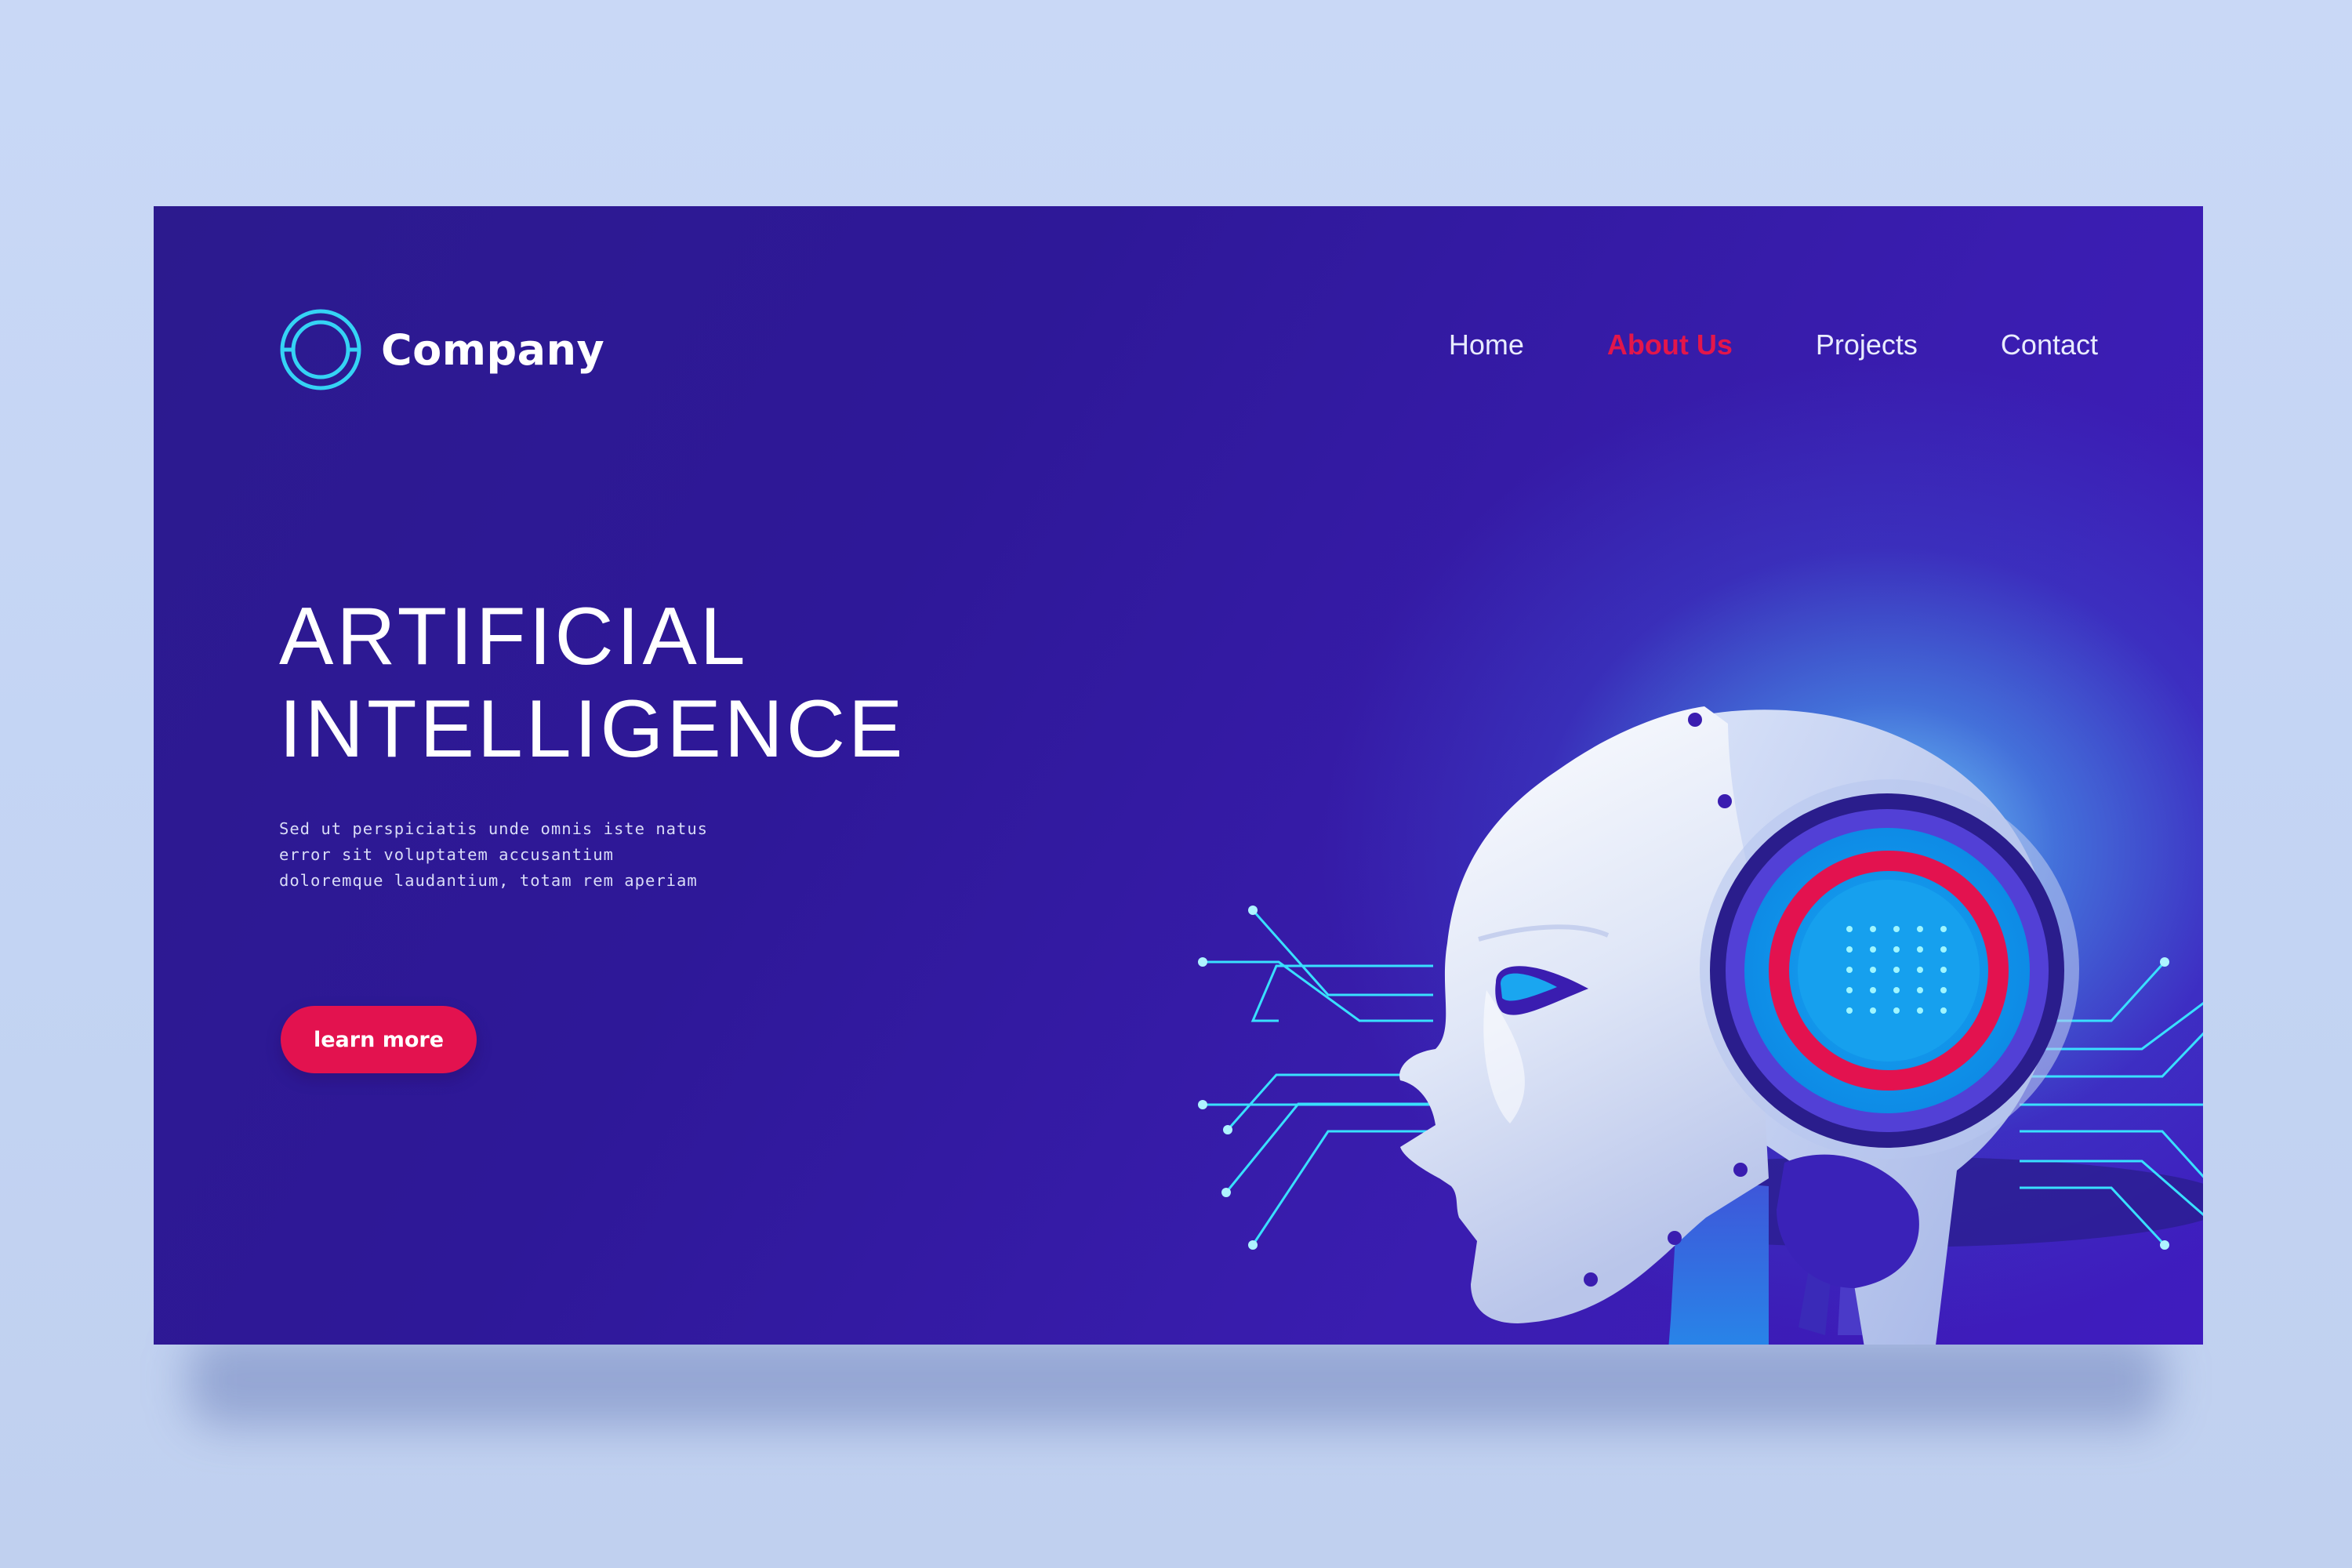  What do you see at coordinates (2049, 344) in the screenshot?
I see `nav-contact: Contact` at bounding box center [2049, 344].